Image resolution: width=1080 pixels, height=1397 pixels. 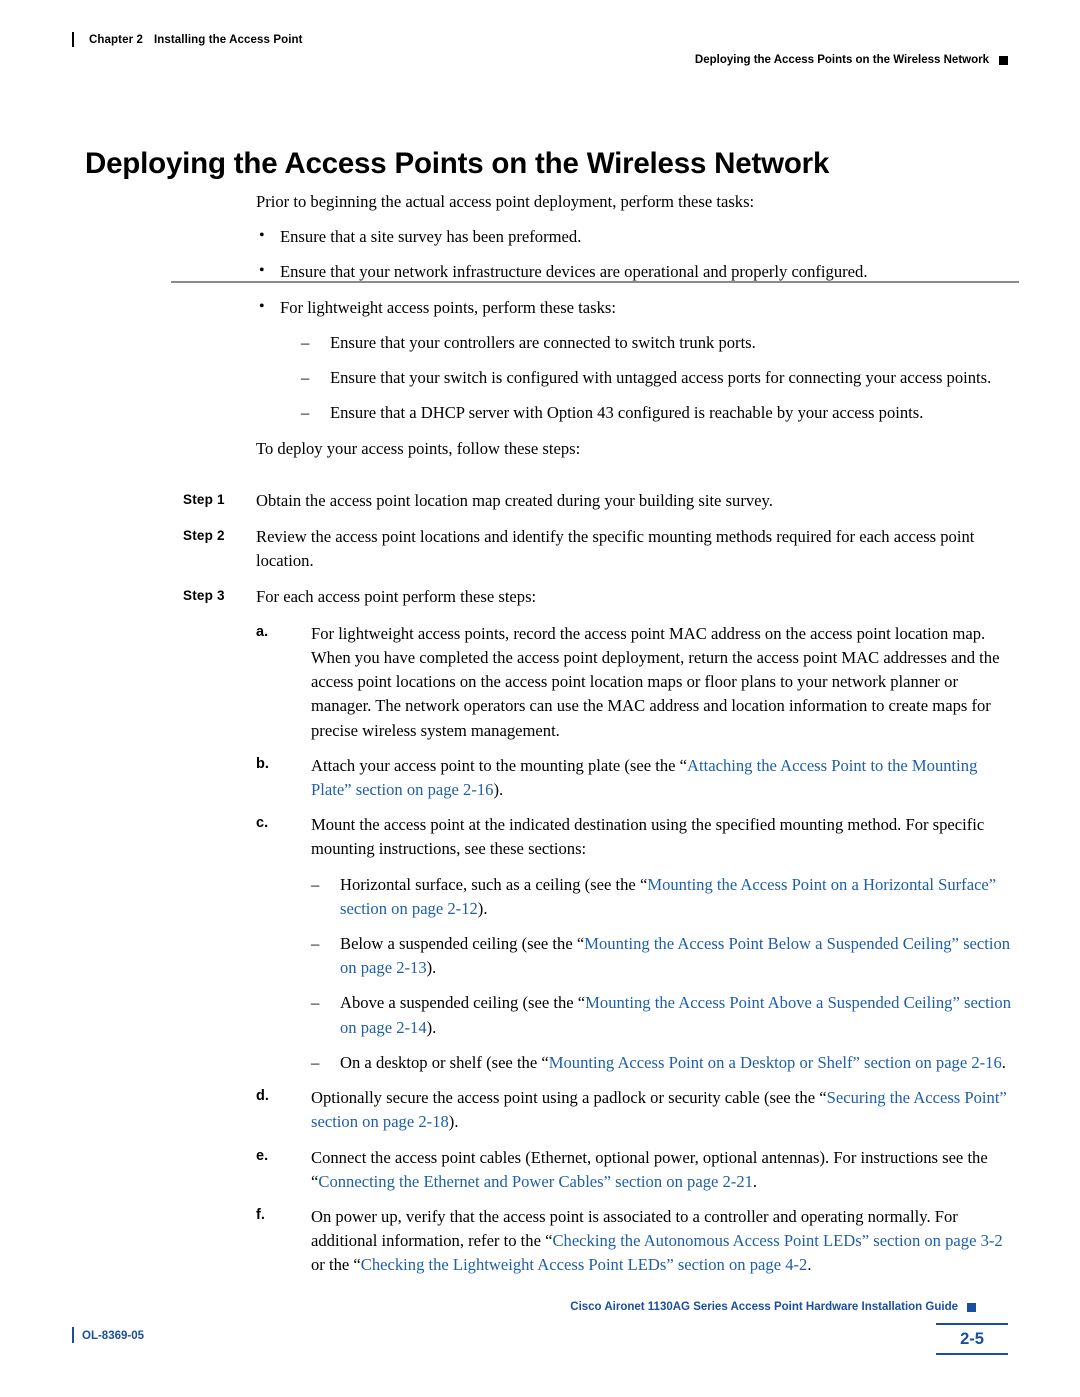 I want to click on substep-label-f: f., so click(x=260, y=1215).